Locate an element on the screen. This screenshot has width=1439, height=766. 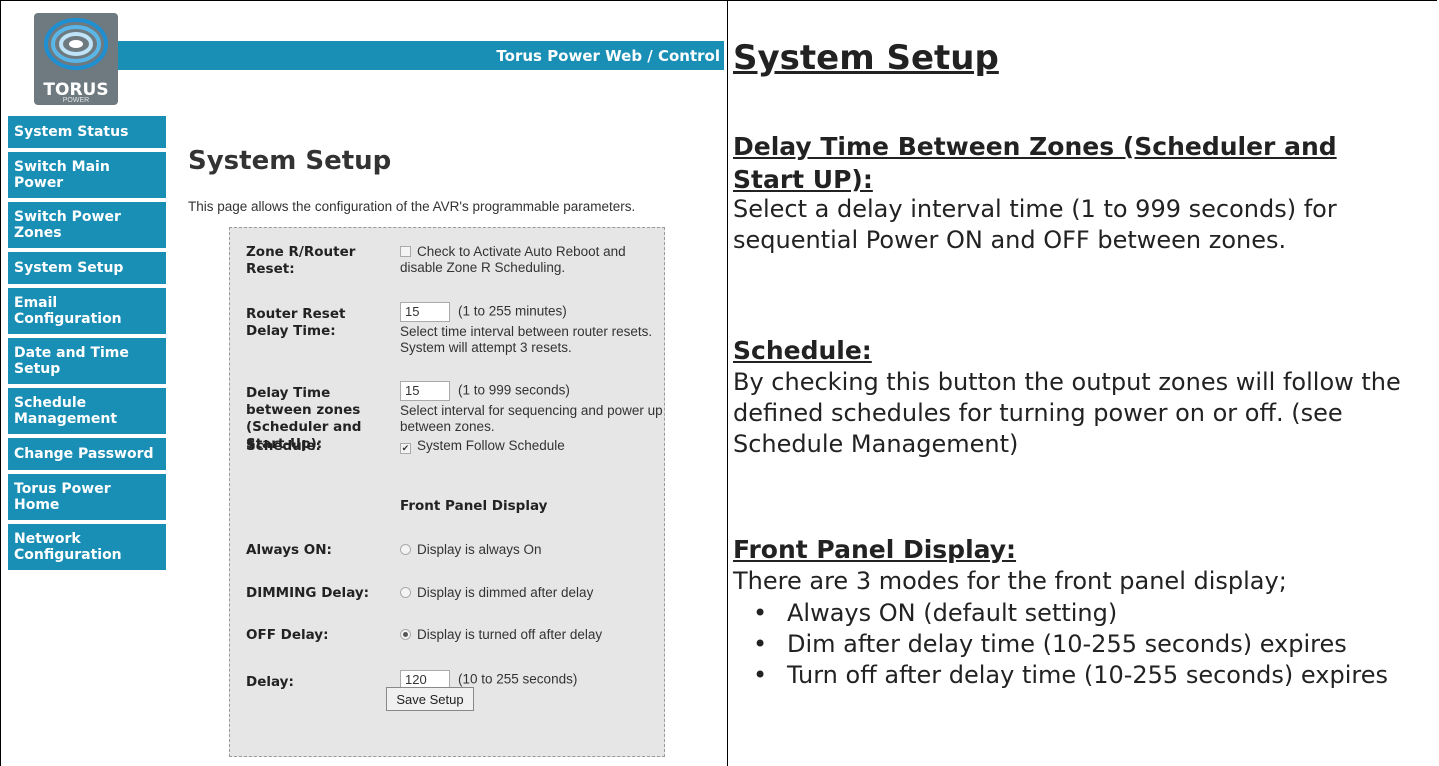
delay-label: Delay: is located at coordinates (270, 682).